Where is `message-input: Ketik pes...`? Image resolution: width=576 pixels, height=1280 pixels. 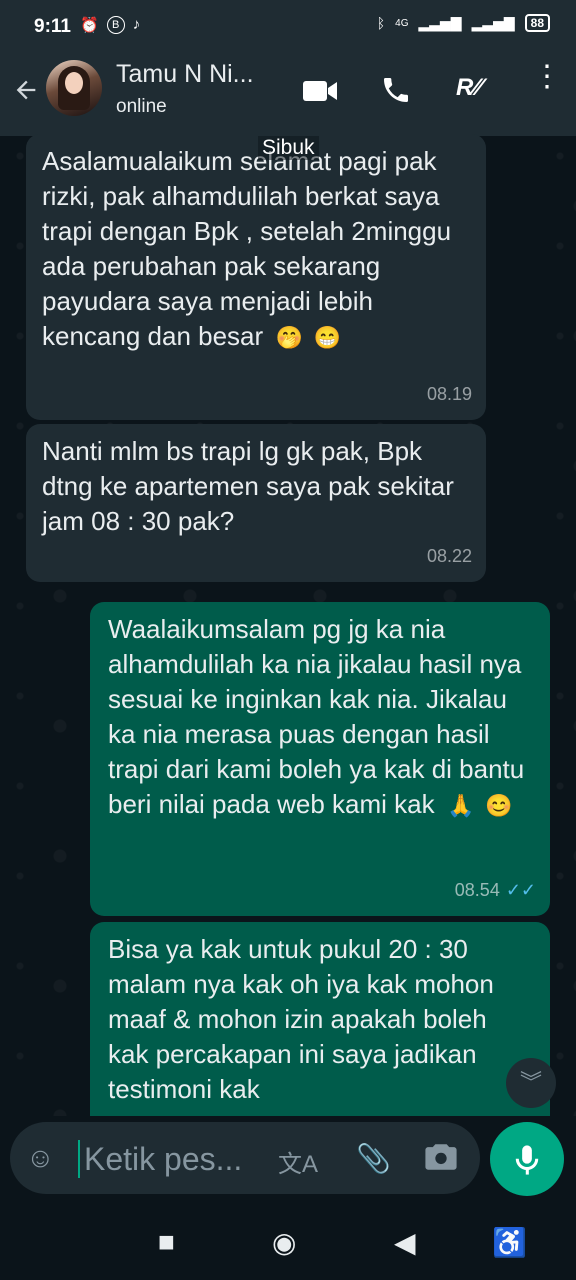 message-input: Ketik pes... is located at coordinates (160, 1159).